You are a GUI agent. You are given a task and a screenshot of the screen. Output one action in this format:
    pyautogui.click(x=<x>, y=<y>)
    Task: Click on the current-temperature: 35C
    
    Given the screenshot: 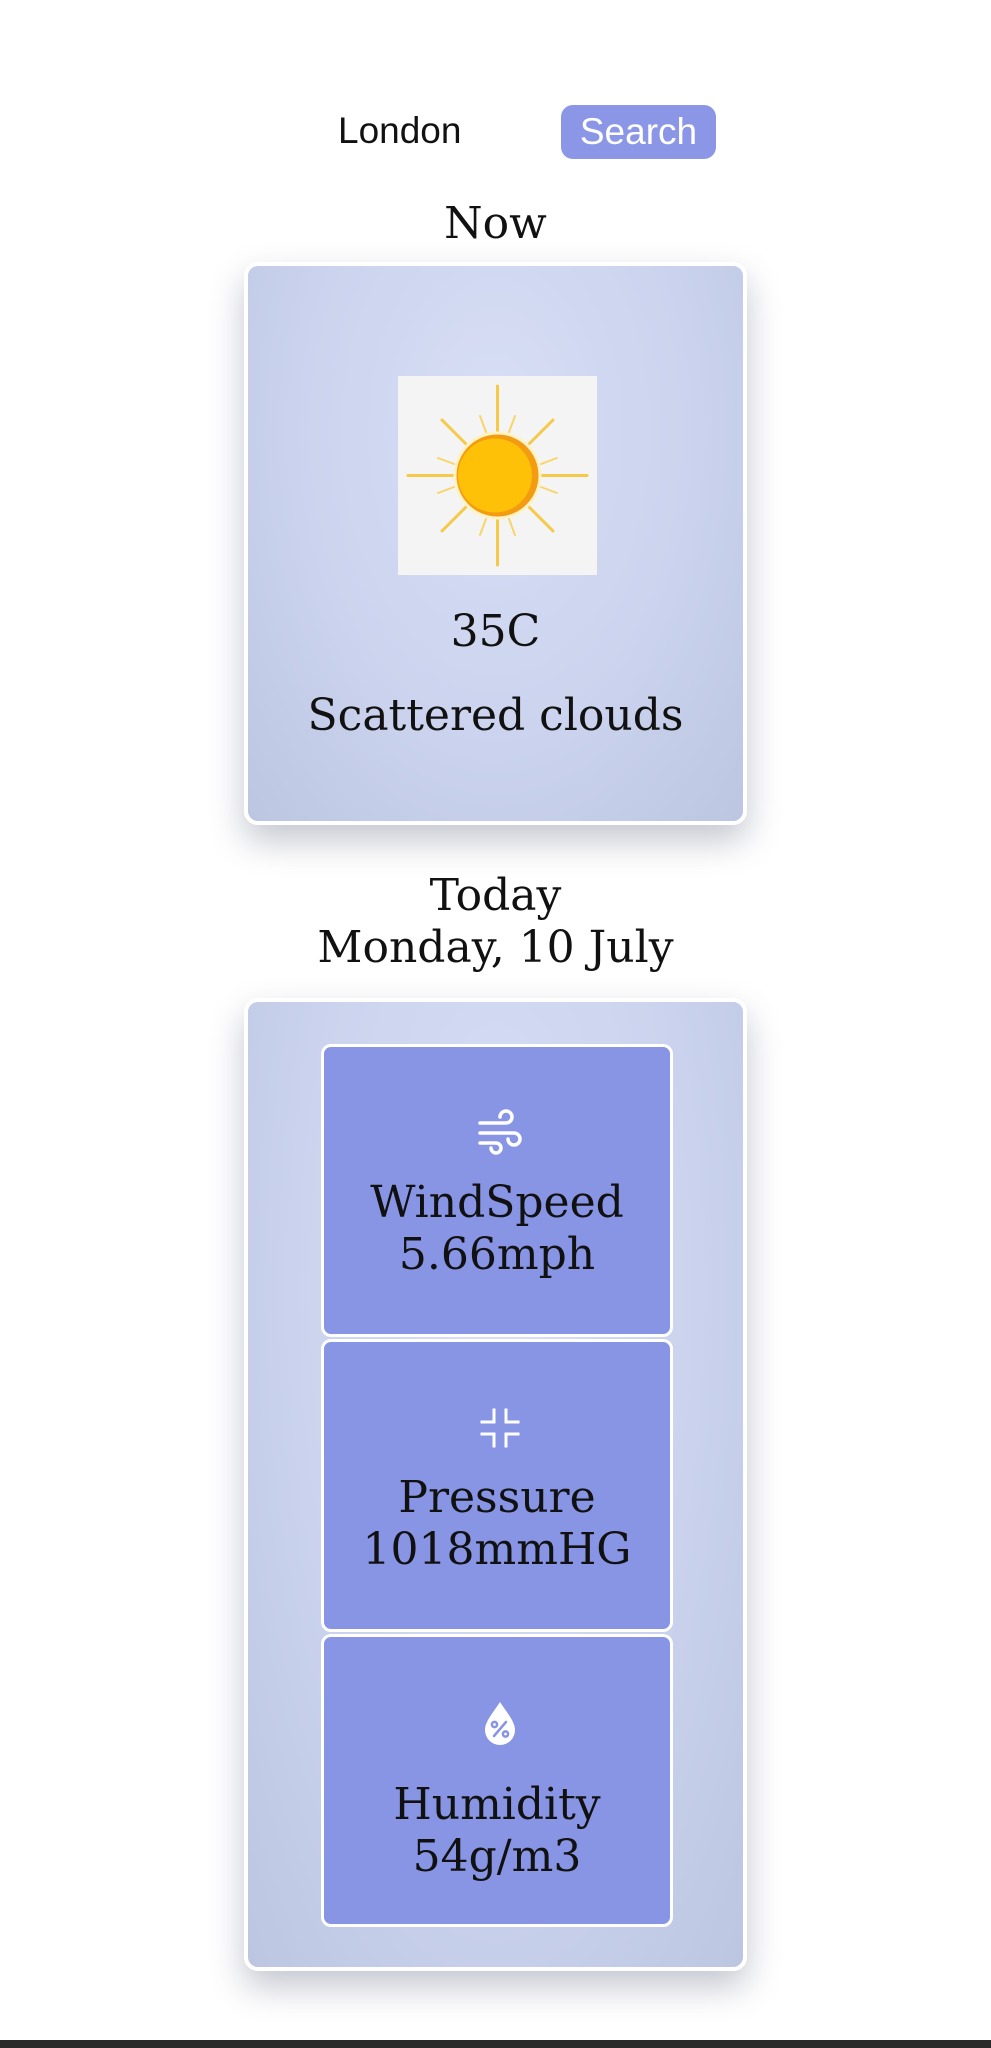 What is the action you would take?
    pyautogui.click(x=495, y=631)
    